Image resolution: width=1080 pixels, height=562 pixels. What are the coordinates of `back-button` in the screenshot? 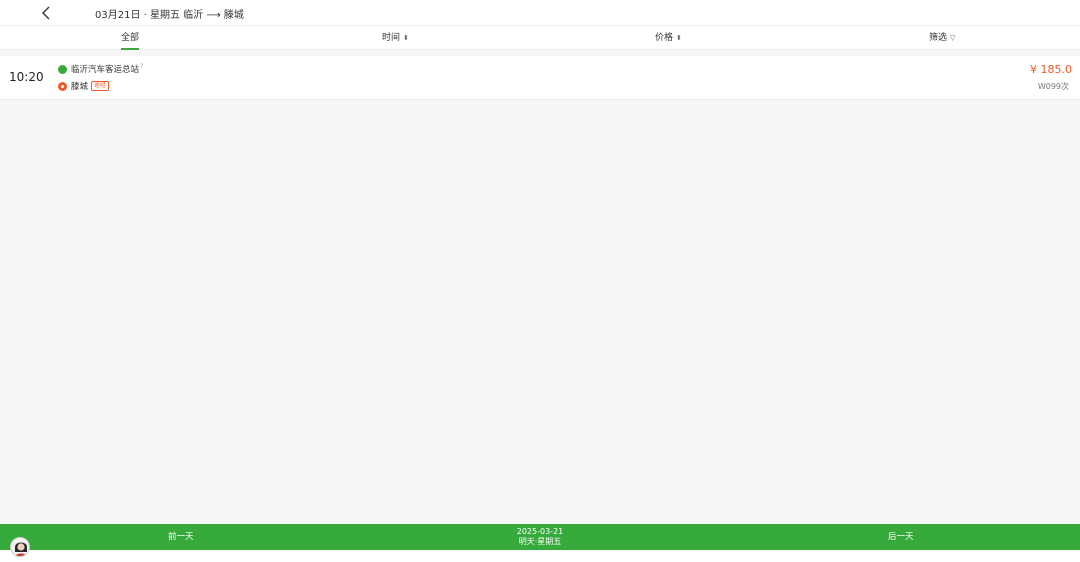 It's located at (47, 13).